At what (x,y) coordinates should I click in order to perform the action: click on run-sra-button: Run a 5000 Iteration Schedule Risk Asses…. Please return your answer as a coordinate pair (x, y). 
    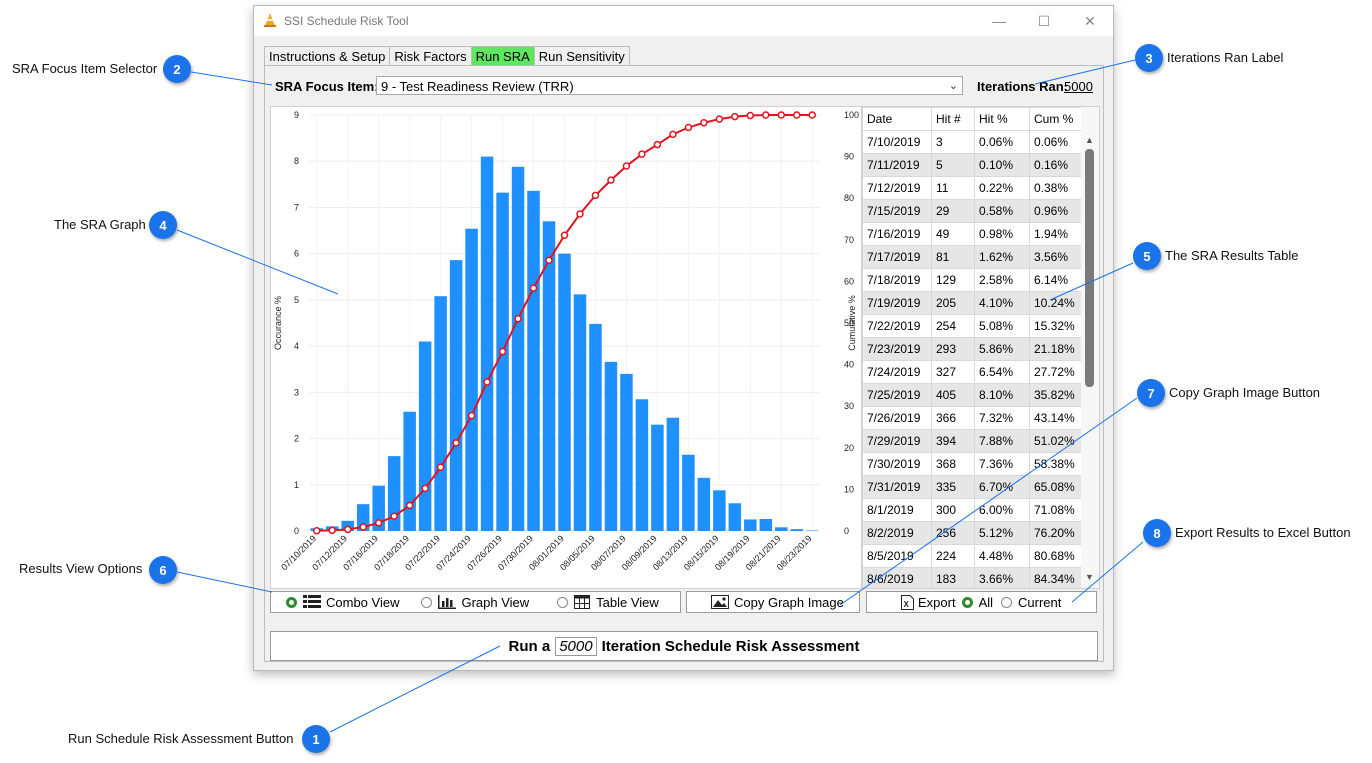
    Looking at the image, I should click on (684, 646).